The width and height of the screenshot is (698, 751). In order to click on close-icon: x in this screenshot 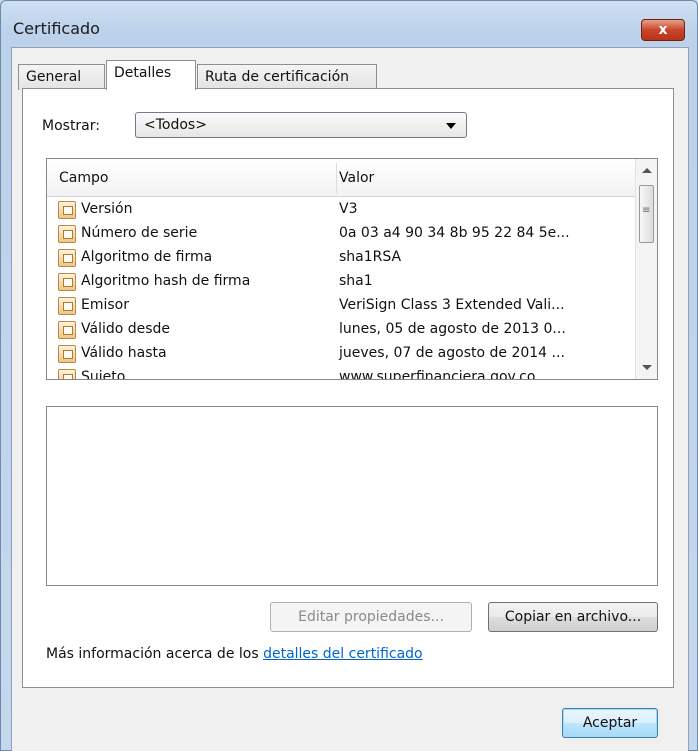, I will do `click(663, 30)`.